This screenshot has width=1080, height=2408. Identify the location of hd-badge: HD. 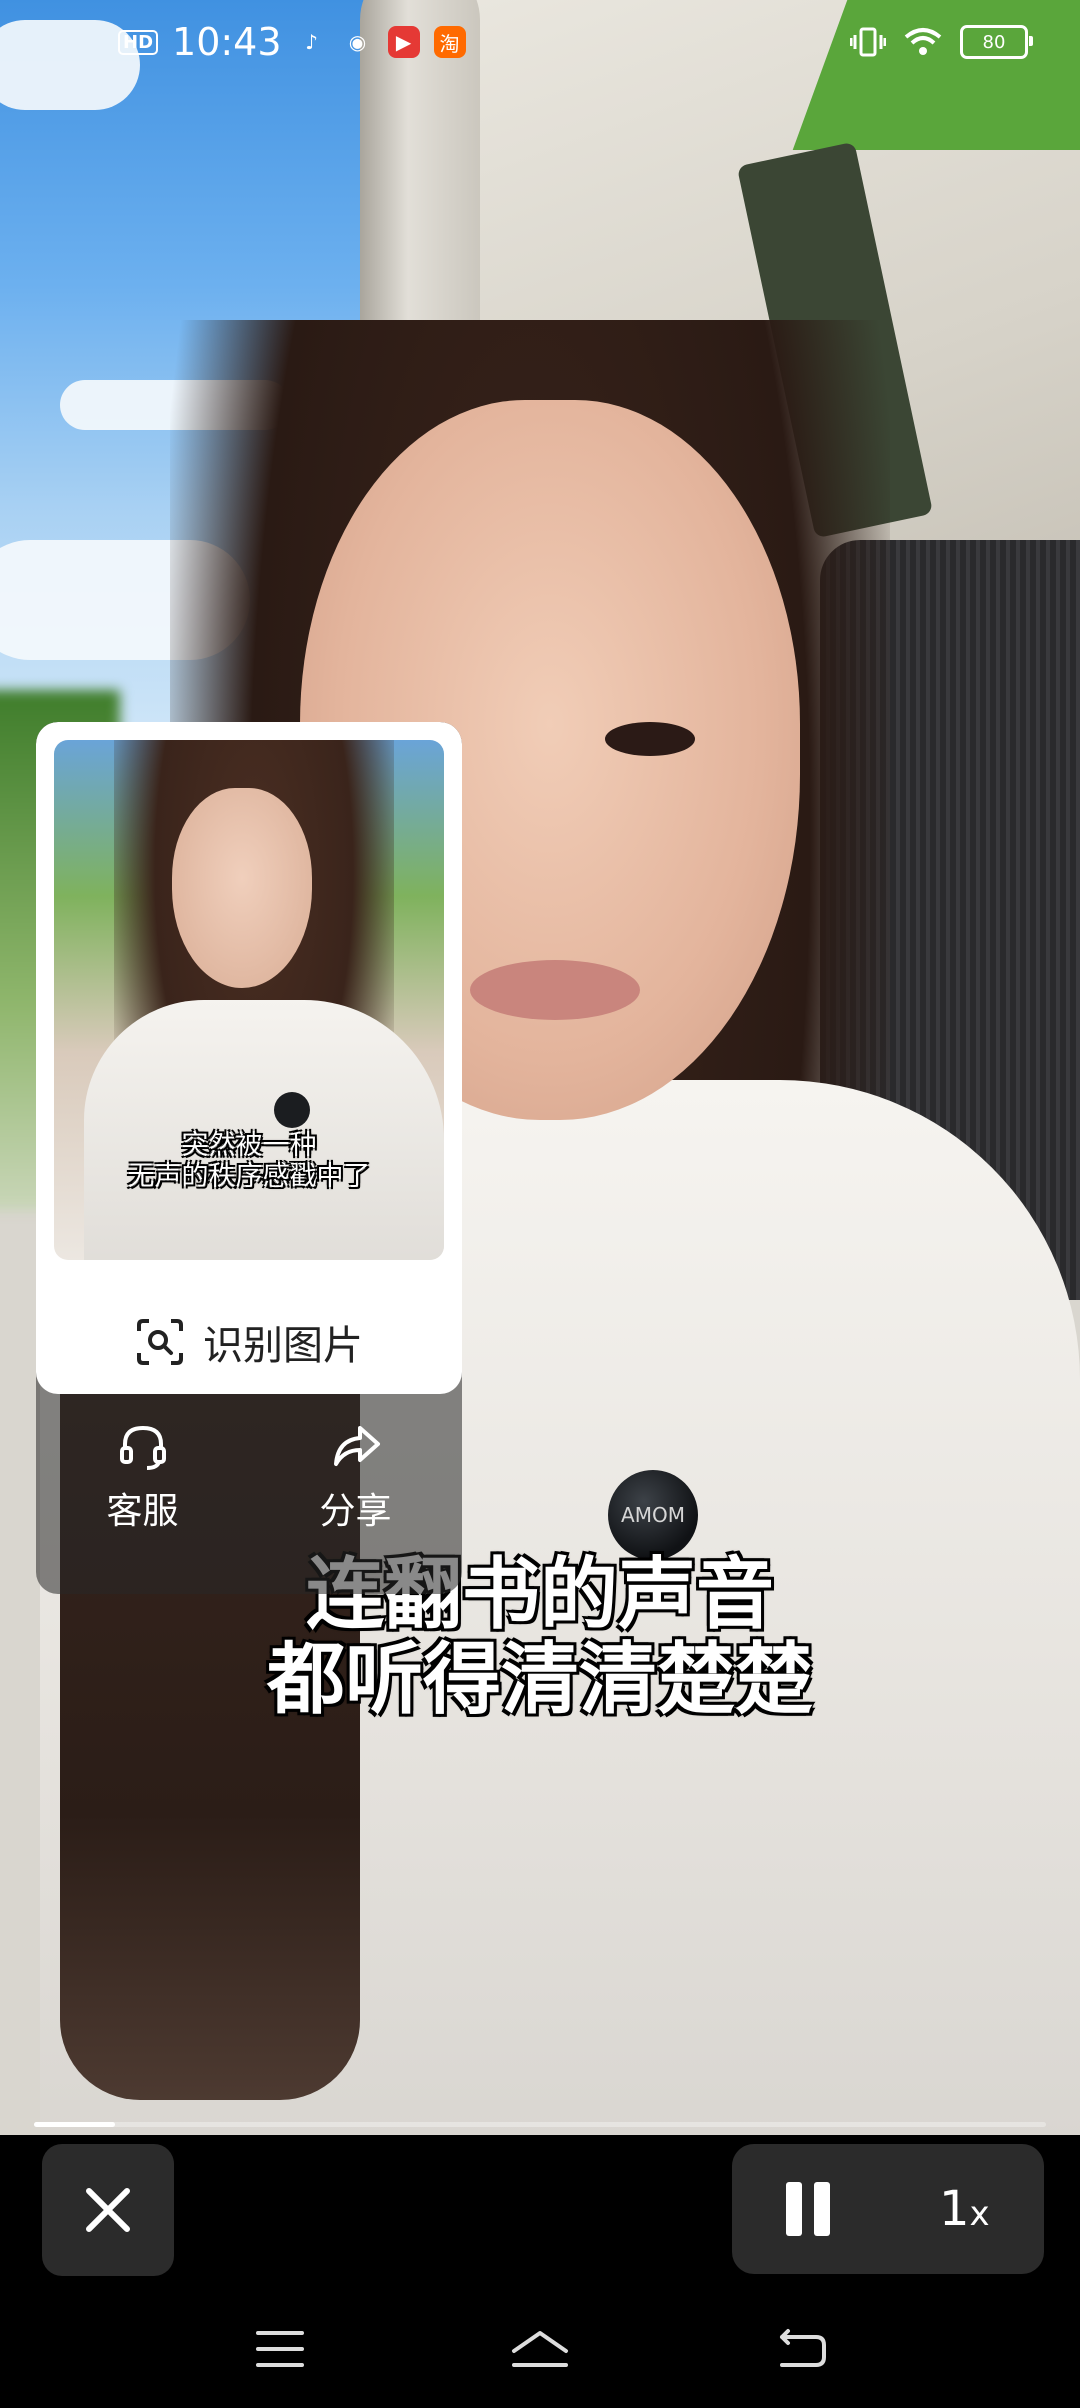
(138, 42).